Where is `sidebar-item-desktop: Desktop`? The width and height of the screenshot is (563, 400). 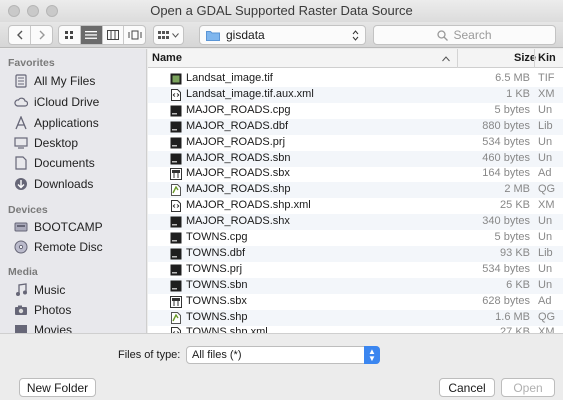
sidebar-item-desktop: Desktop is located at coordinates (46, 143).